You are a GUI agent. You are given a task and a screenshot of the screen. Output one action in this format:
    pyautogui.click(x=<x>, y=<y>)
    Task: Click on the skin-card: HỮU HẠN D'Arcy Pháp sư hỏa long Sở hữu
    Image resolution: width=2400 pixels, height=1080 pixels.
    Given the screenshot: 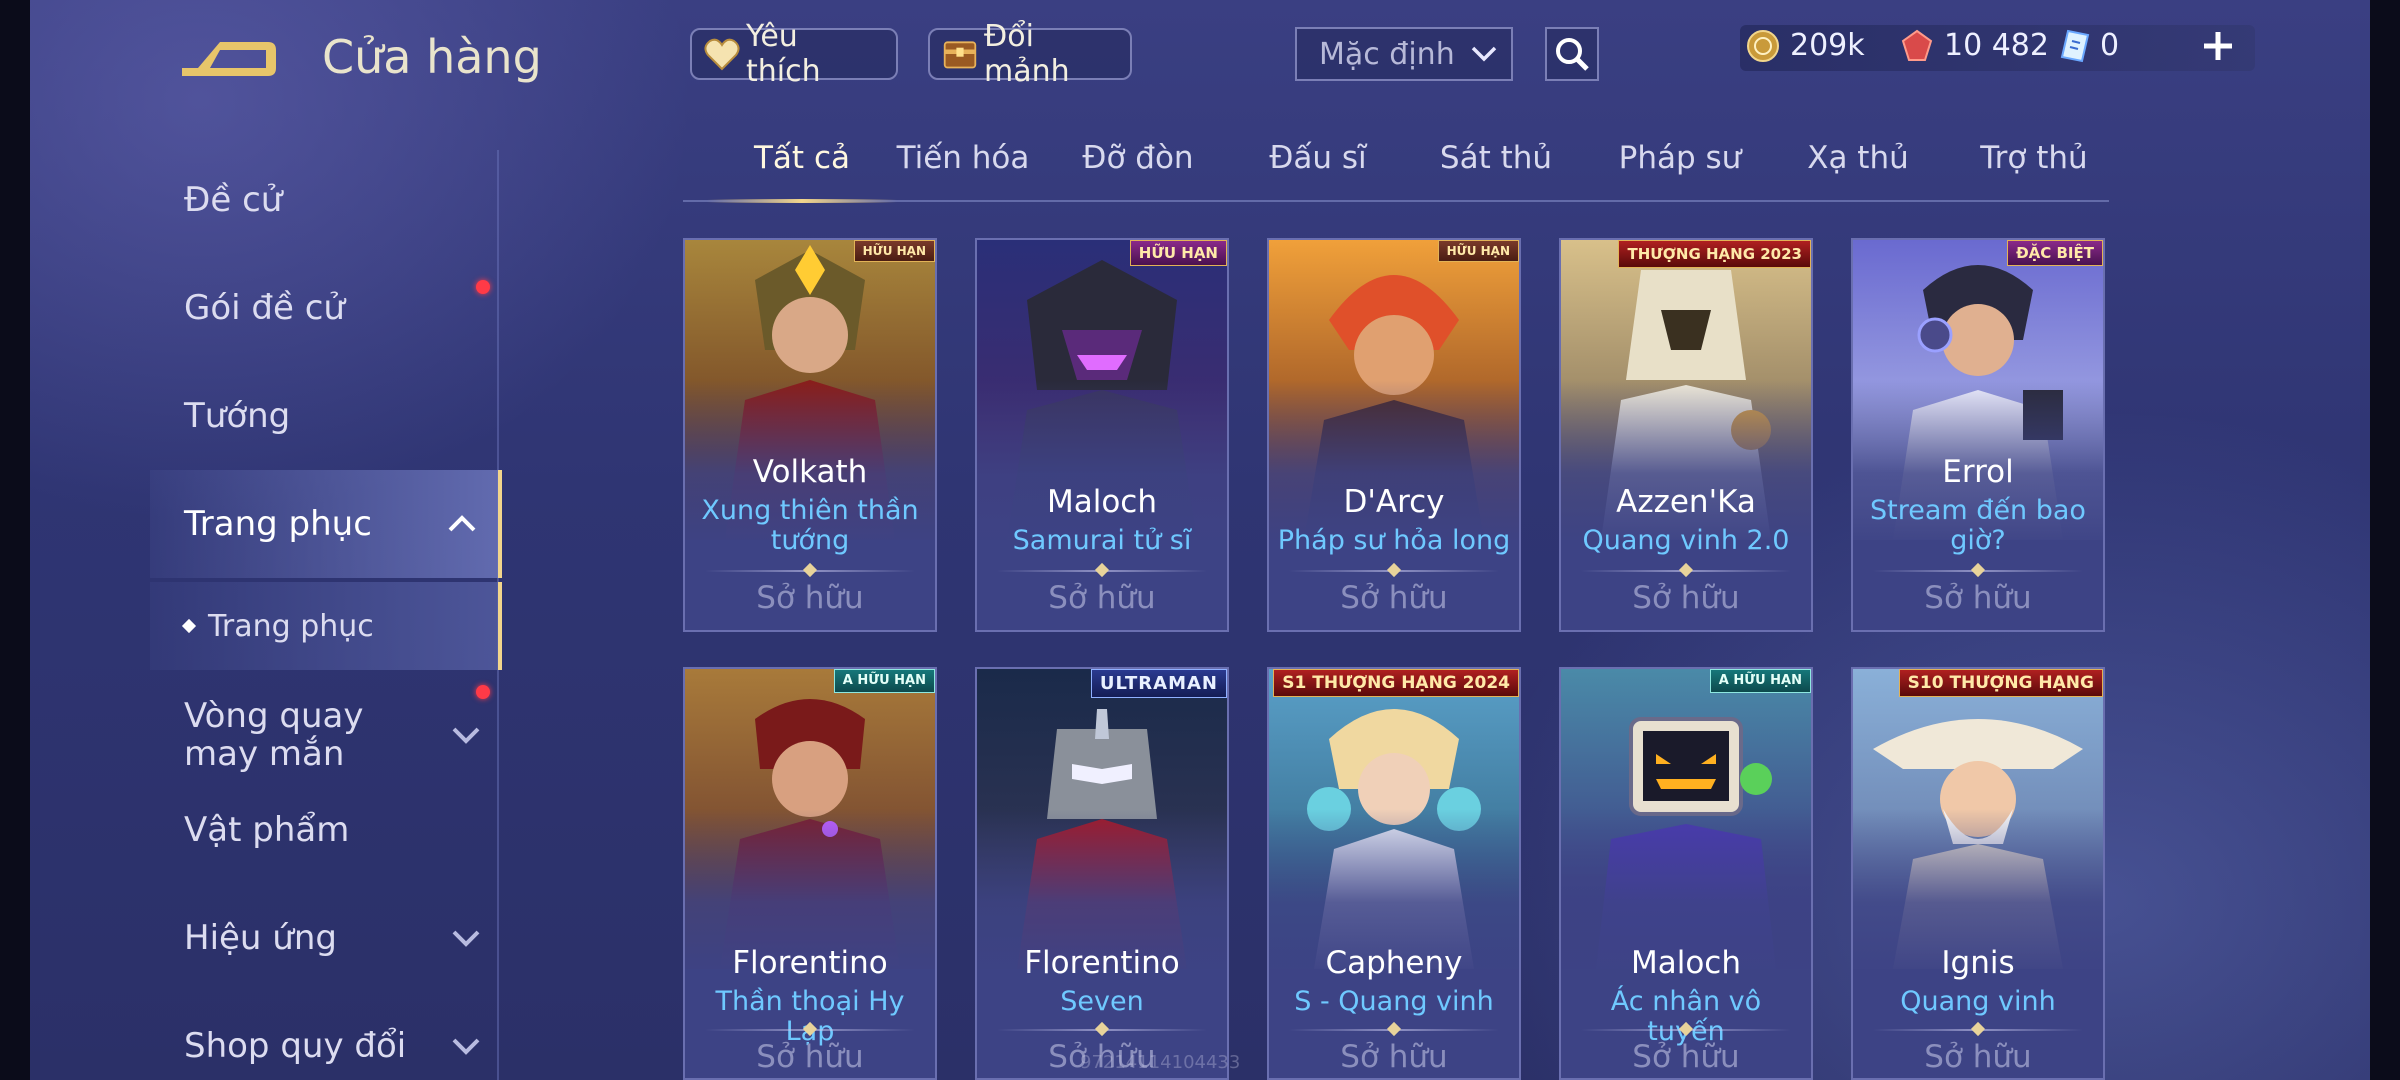 What is the action you would take?
    pyautogui.click(x=1394, y=435)
    